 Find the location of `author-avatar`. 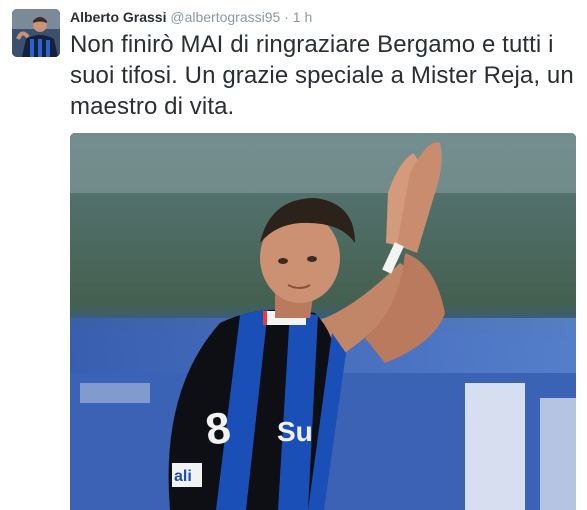

author-avatar is located at coordinates (36, 33).